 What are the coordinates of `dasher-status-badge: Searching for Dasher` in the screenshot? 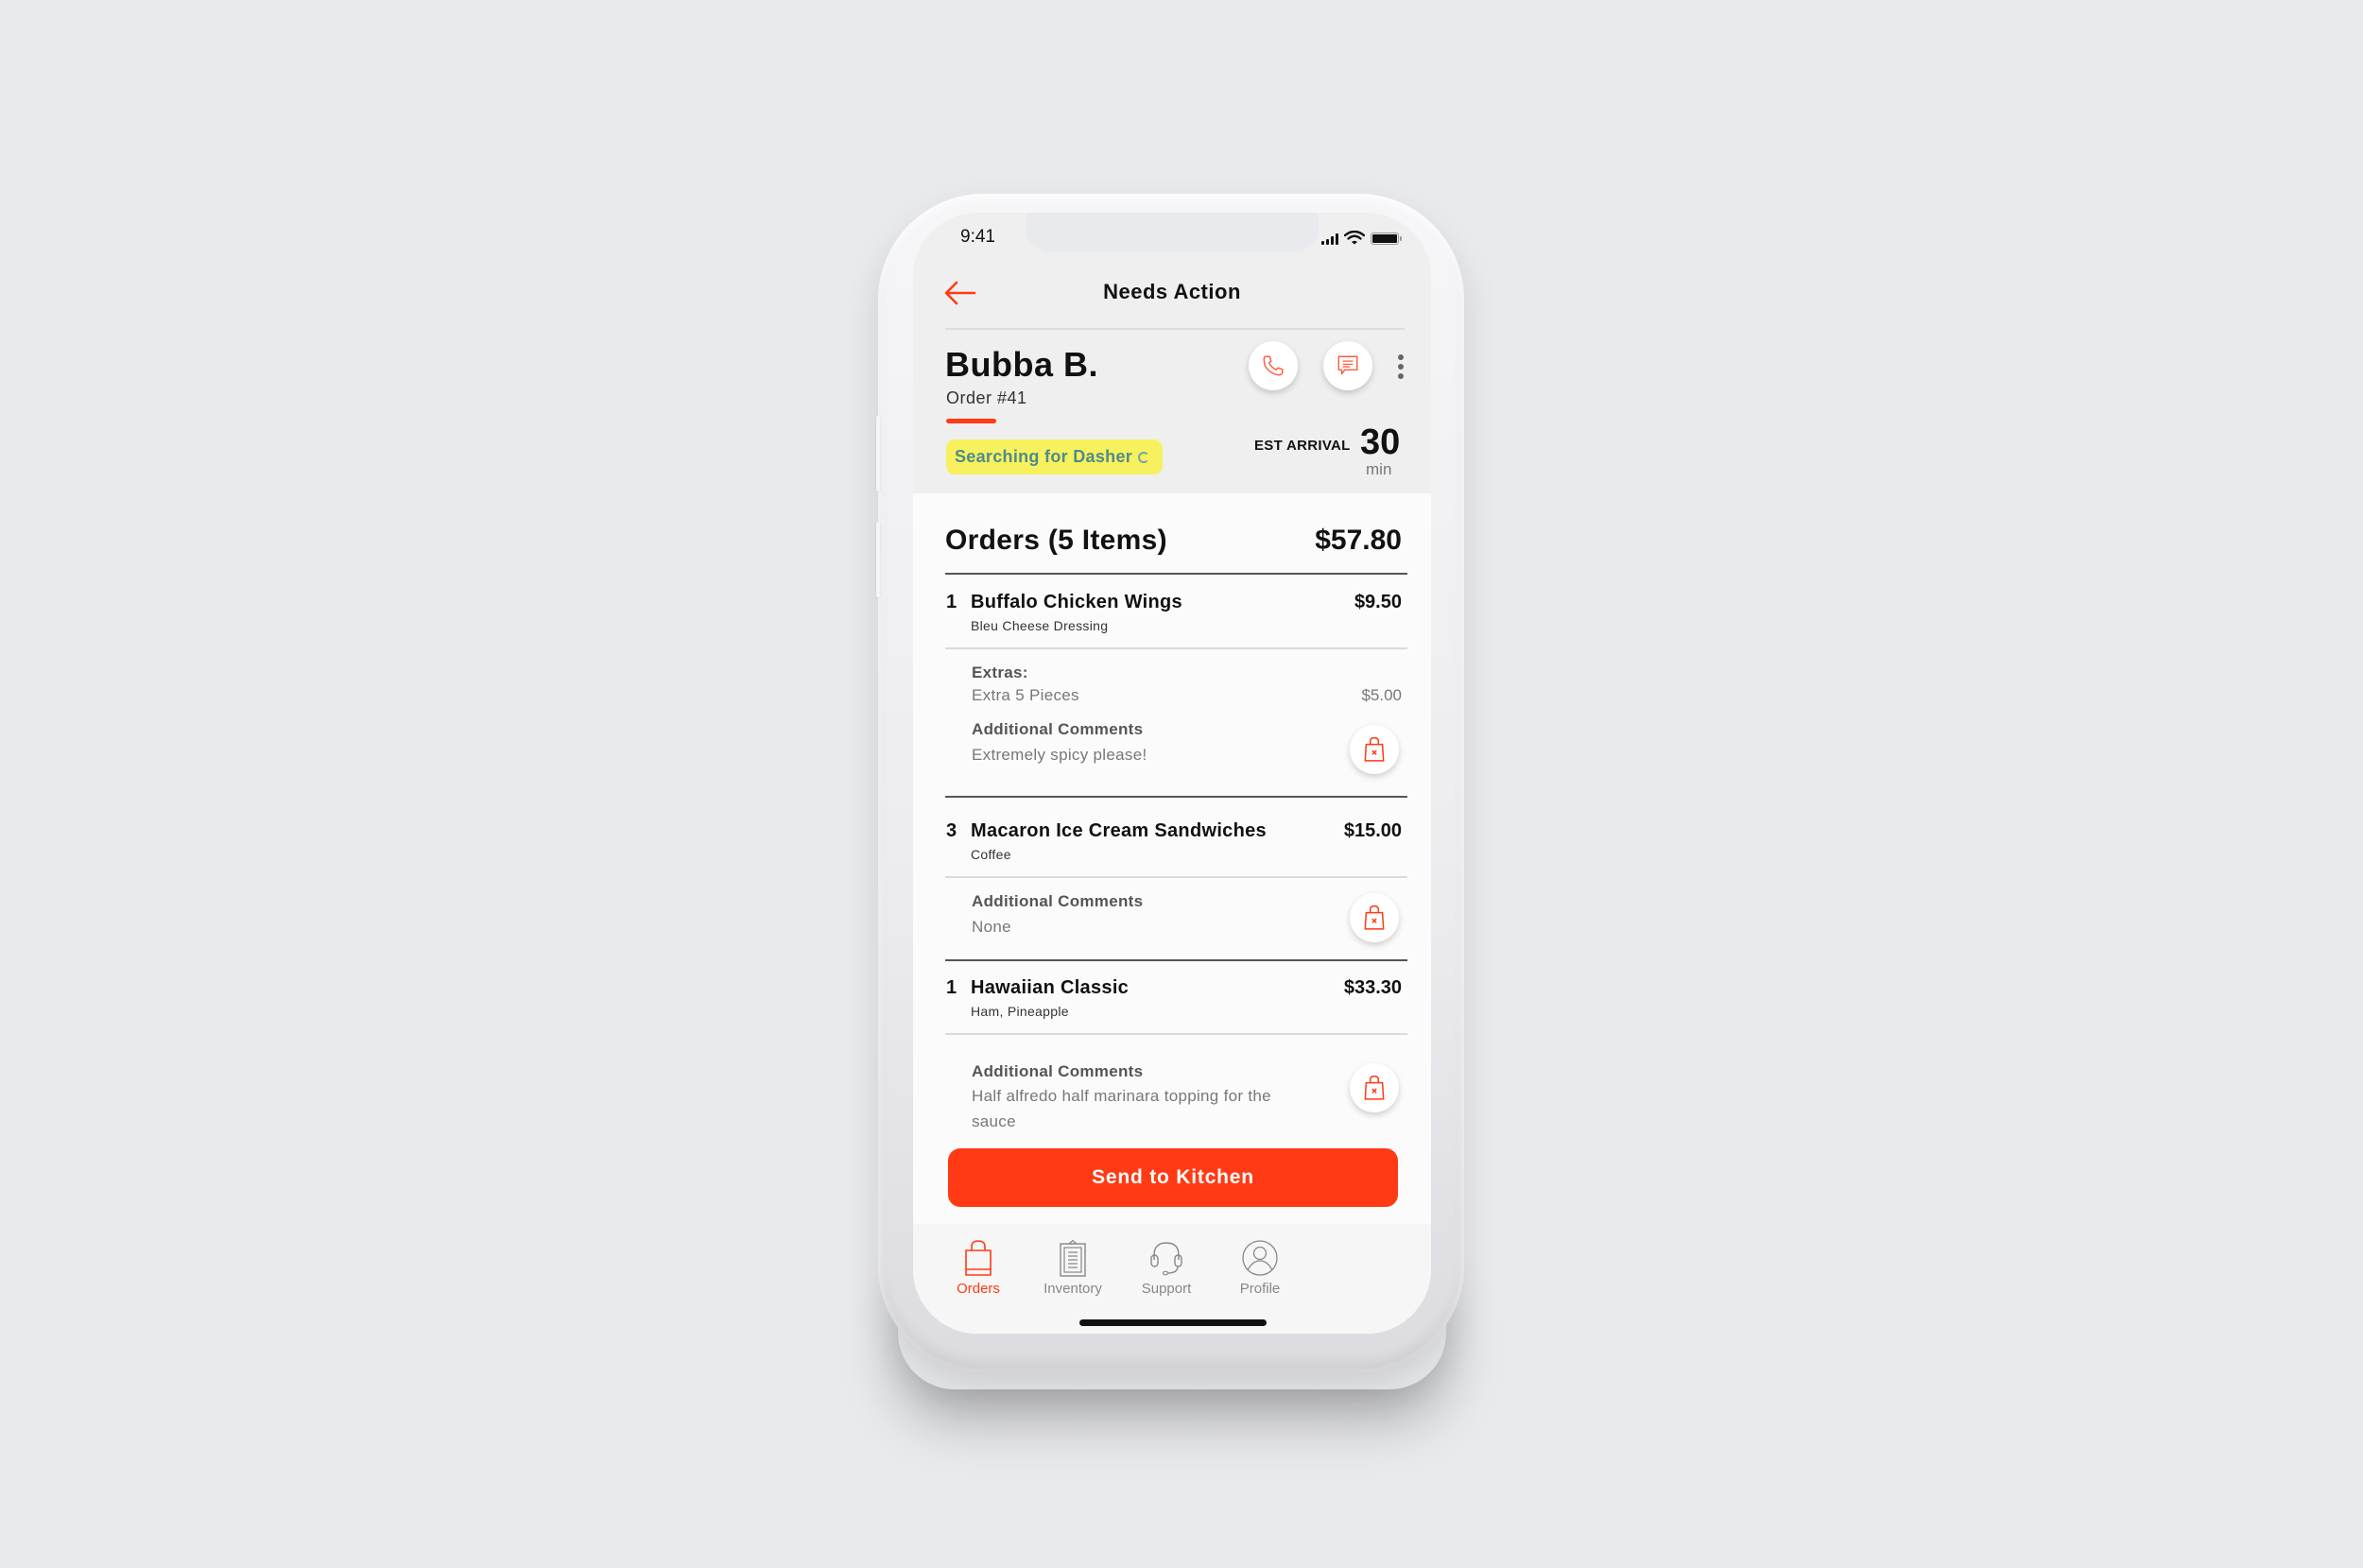 It's located at (1055, 456).